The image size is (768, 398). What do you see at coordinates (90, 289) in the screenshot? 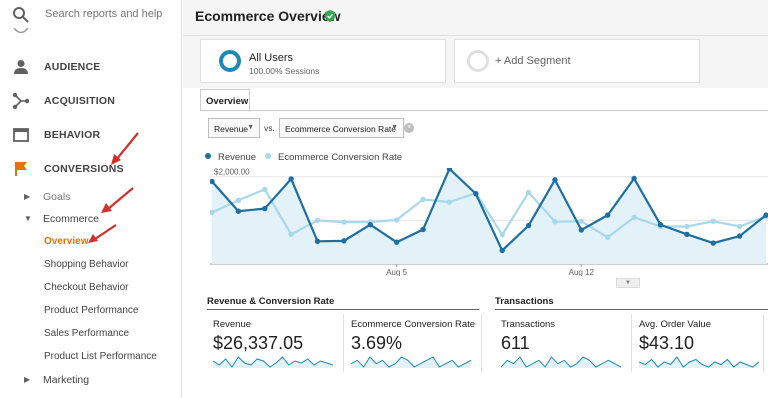
I see `sidebar-item-checkout-behavior: Checkout Behavior` at bounding box center [90, 289].